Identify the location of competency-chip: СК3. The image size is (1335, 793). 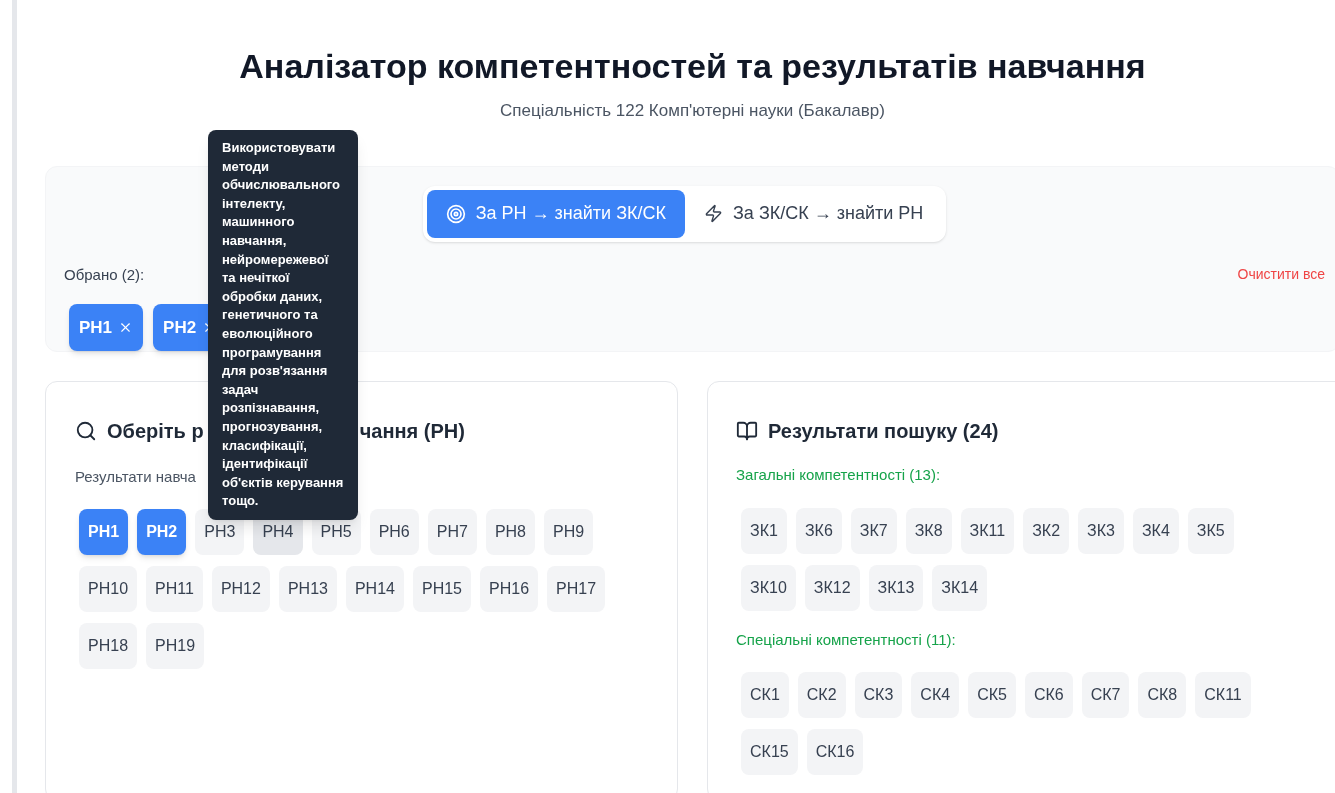
(878, 695).